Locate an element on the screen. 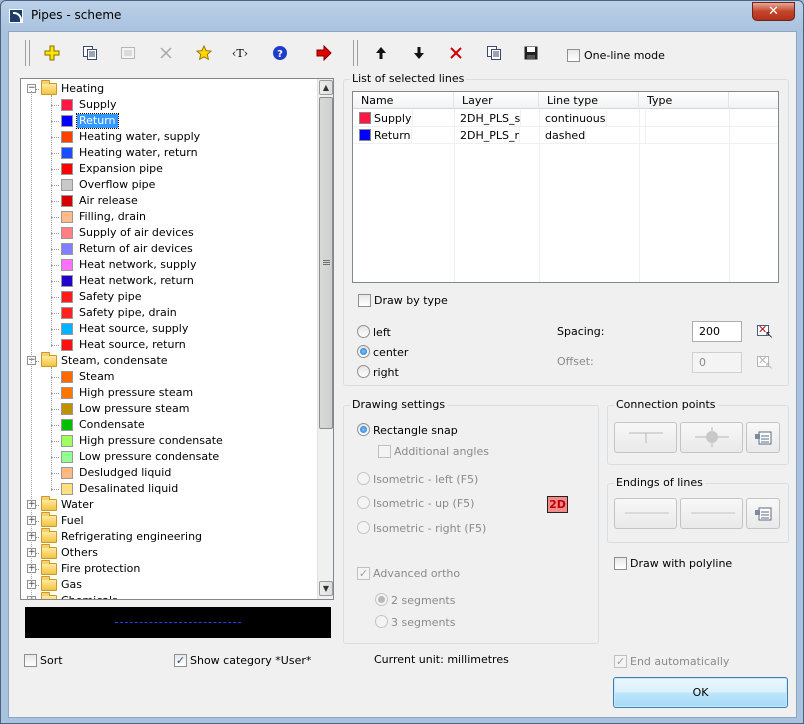 This screenshot has width=804, height=724. isometric-right-radio is located at coordinates (363, 527).